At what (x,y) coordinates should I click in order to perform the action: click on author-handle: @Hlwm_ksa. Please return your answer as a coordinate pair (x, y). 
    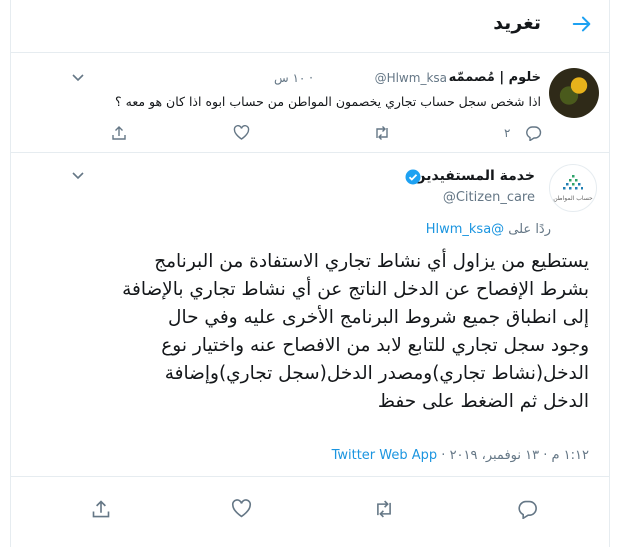
    Looking at the image, I should click on (411, 78).